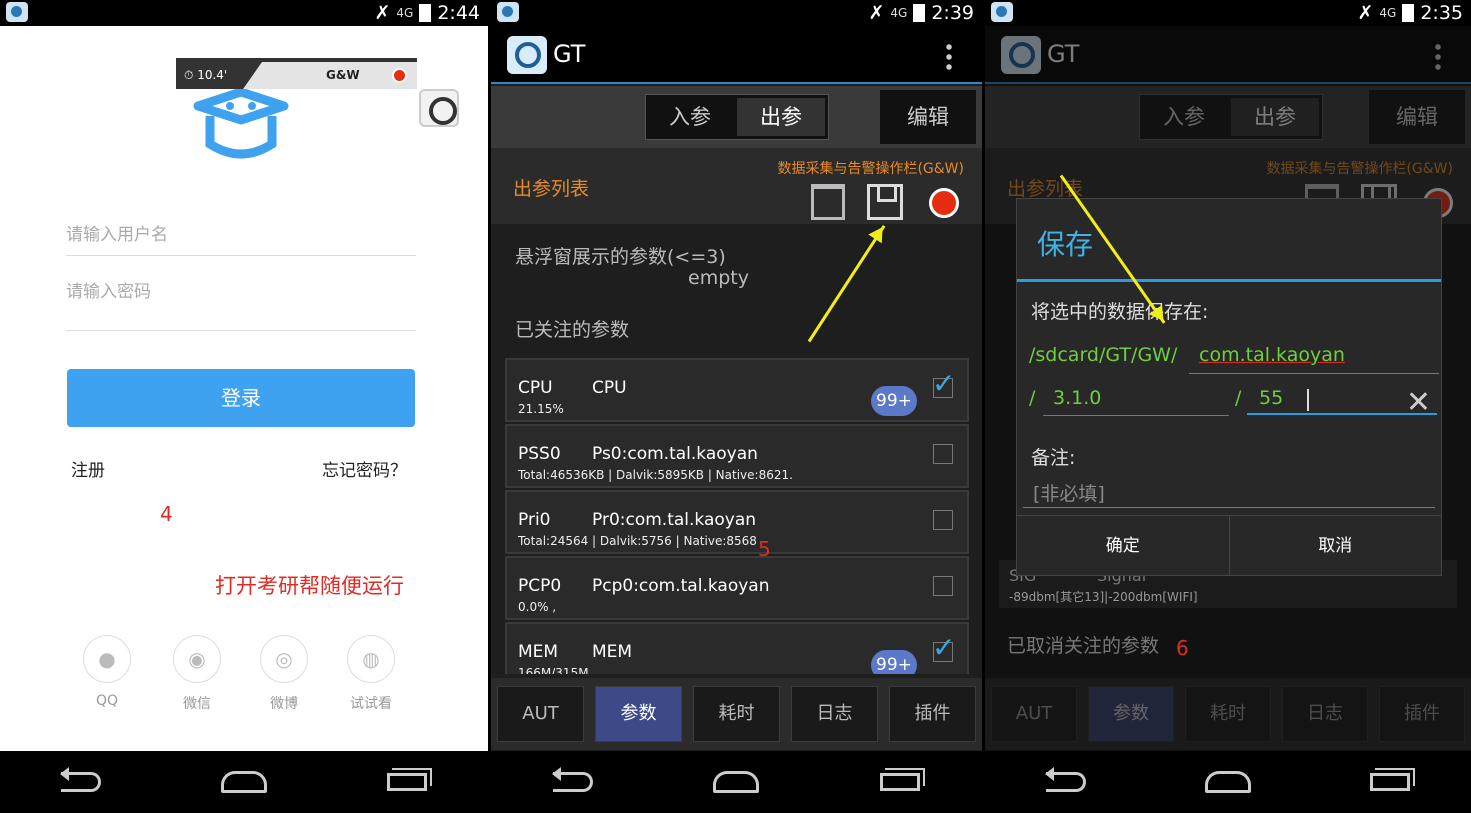 This screenshot has width=1471, height=813. I want to click on confirm-button: 确定, so click(1123, 545).